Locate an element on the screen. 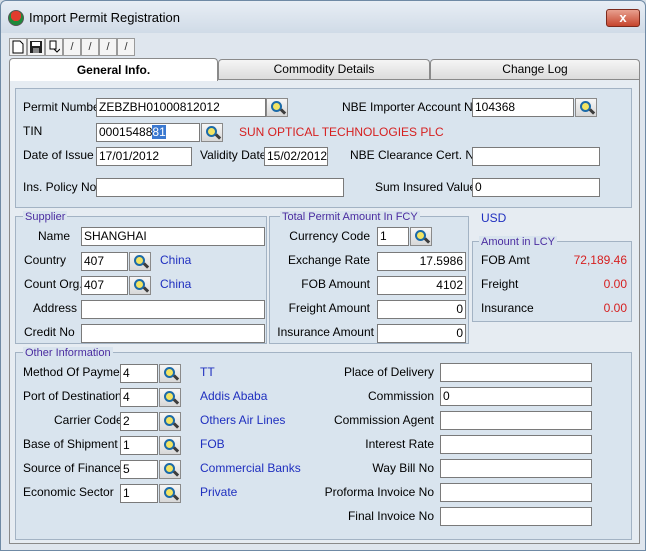  lcy-group-title: Amount in LCY is located at coordinates (518, 242).